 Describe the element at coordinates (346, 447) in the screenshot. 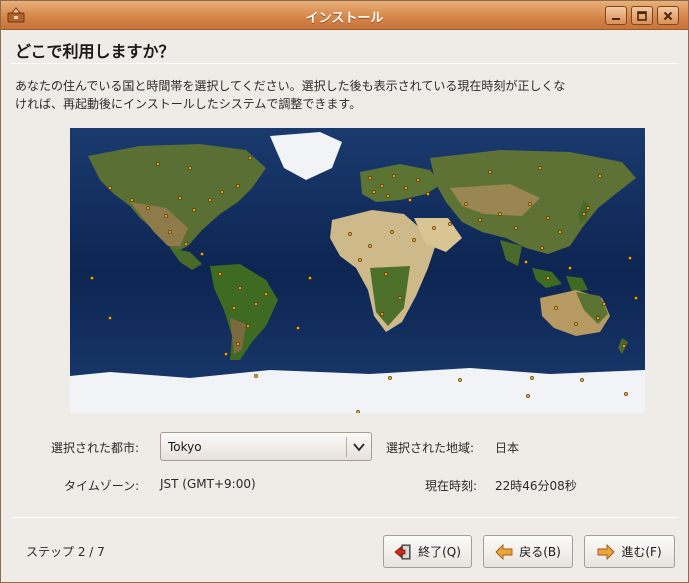

I see `combobox-divider` at that location.